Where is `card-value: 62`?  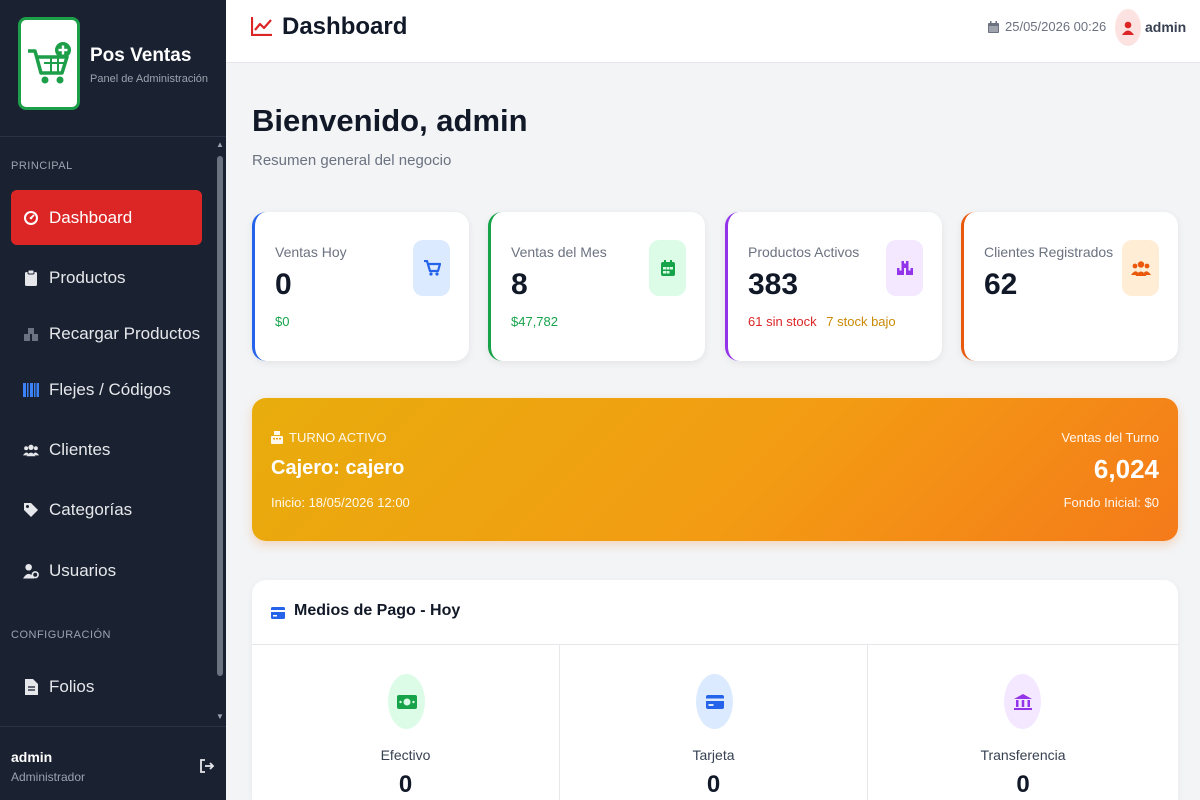 card-value: 62 is located at coordinates (1001, 284).